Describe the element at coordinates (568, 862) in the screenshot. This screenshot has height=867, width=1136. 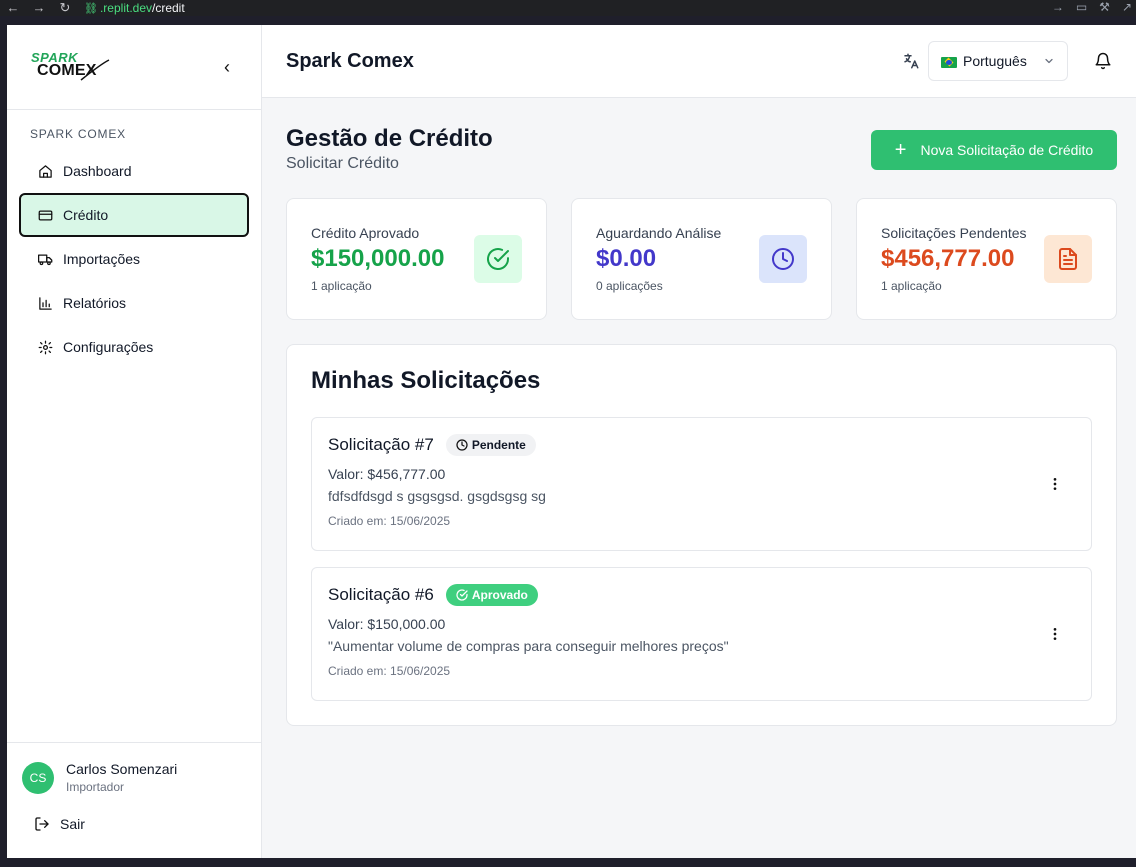
I see `window-gutter-bottom` at that location.